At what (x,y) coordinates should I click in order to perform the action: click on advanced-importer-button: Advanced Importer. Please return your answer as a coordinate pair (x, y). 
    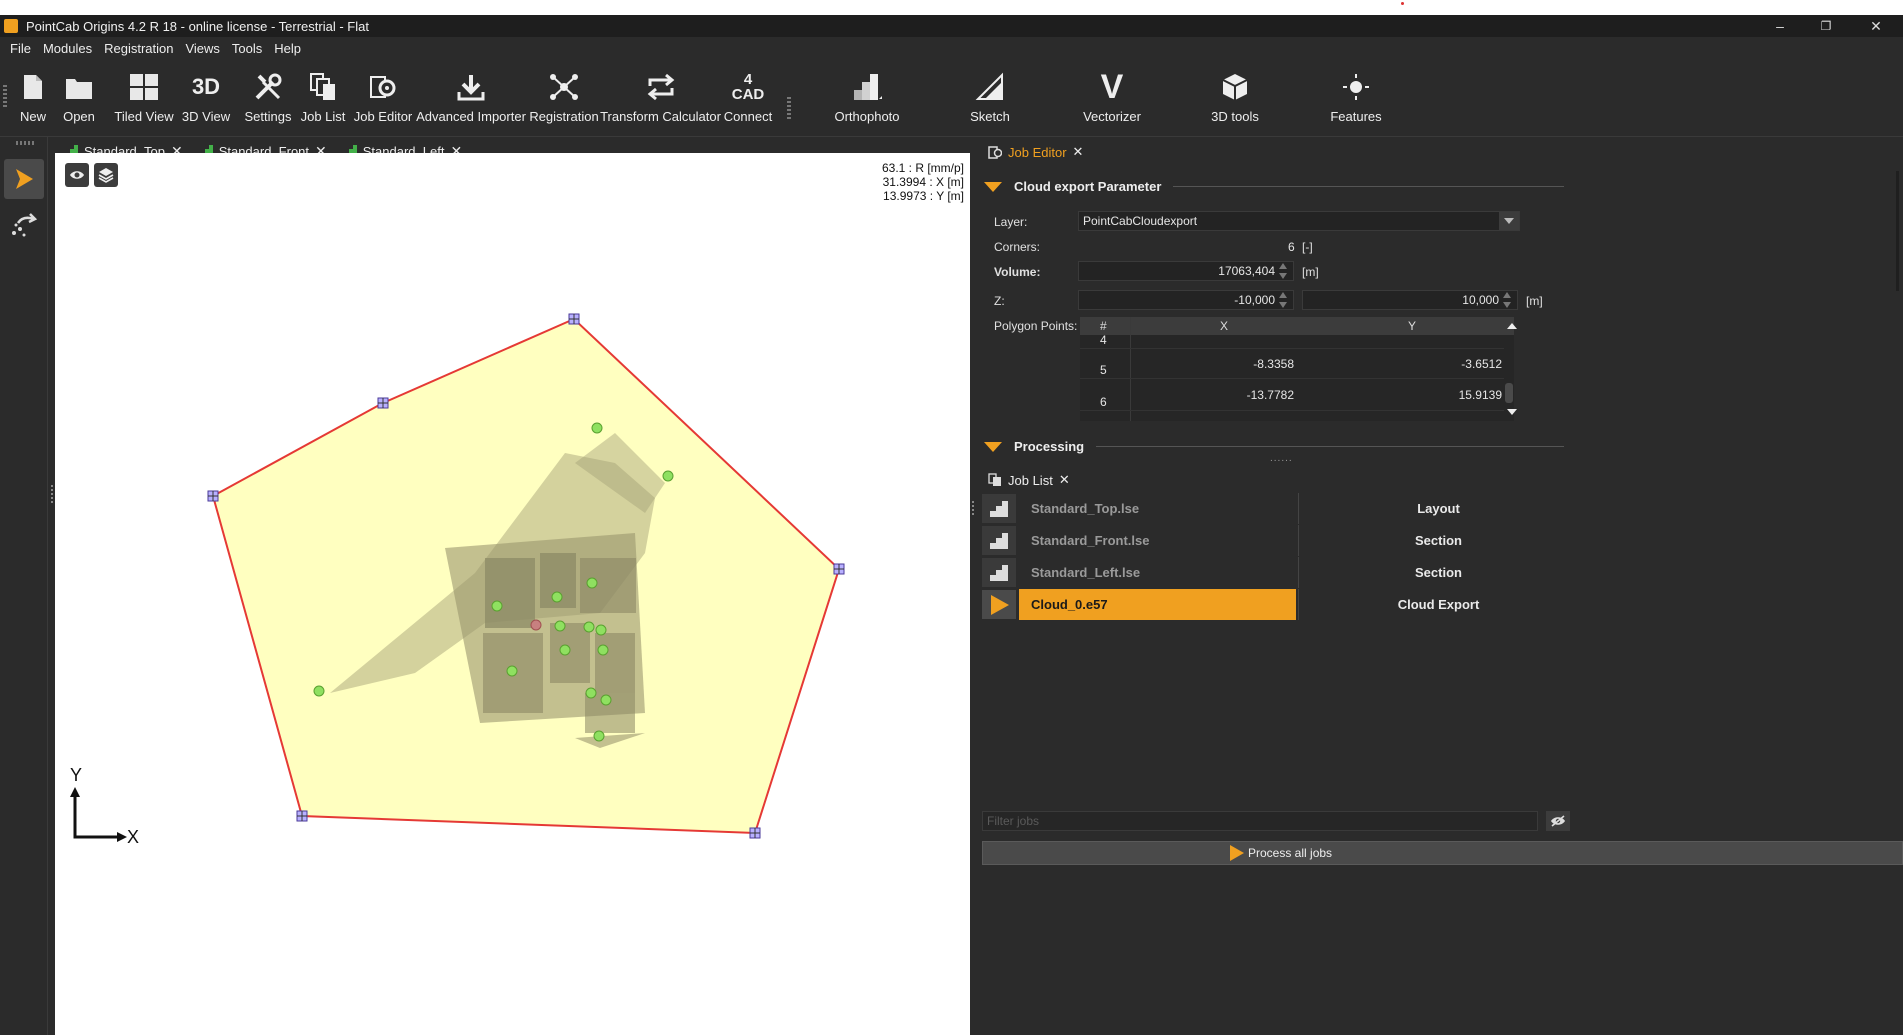
    Looking at the image, I should click on (471, 99).